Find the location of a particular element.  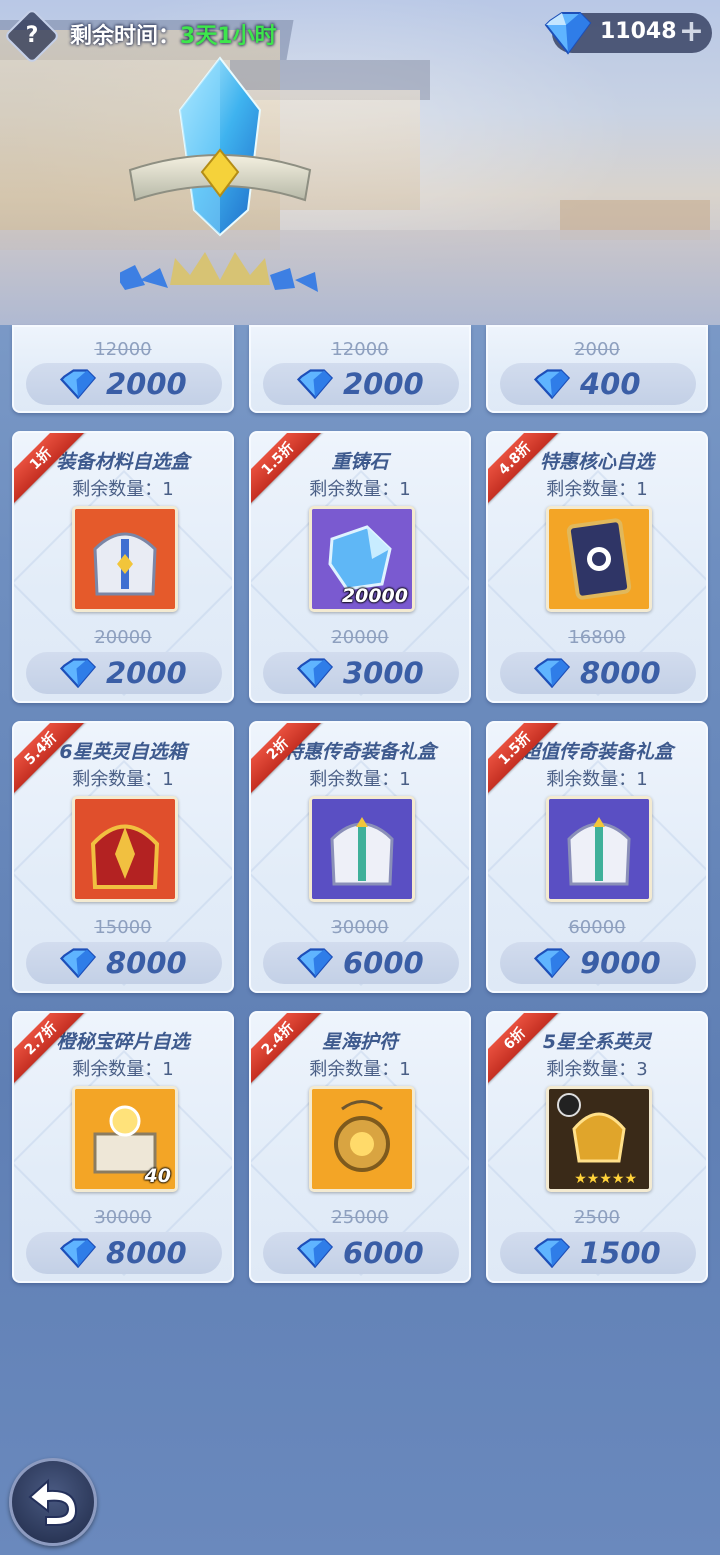

shop-item-card: 特惠传奇装备礼盒 剩余数量：1 30000 6000 2折 is located at coordinates (360, 857).